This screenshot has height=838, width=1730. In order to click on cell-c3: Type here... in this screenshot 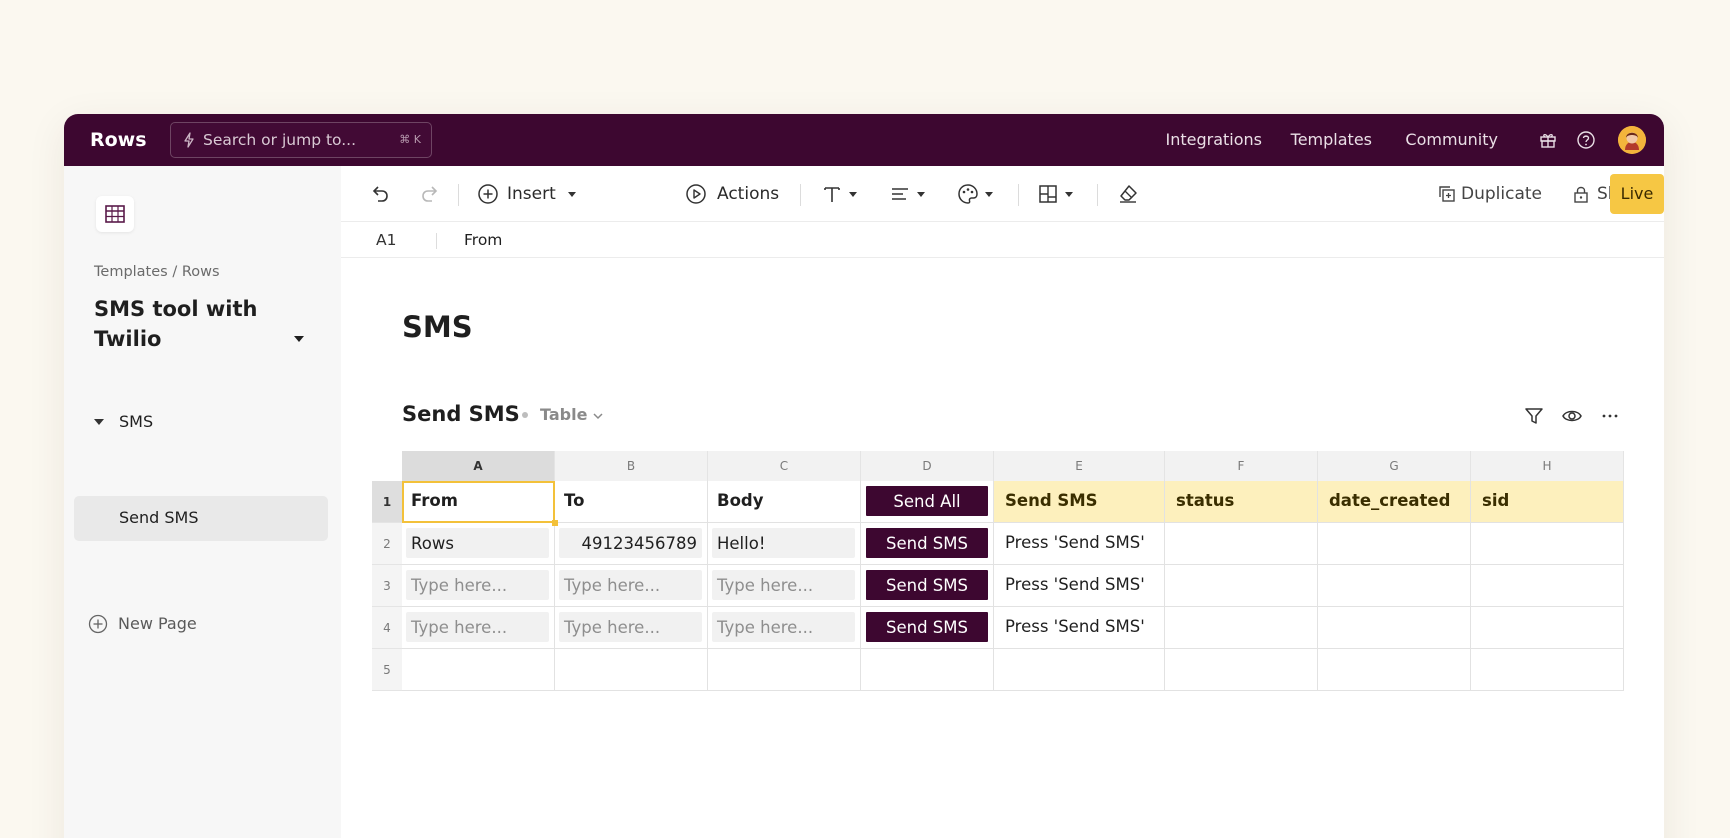, I will do `click(784, 586)`.